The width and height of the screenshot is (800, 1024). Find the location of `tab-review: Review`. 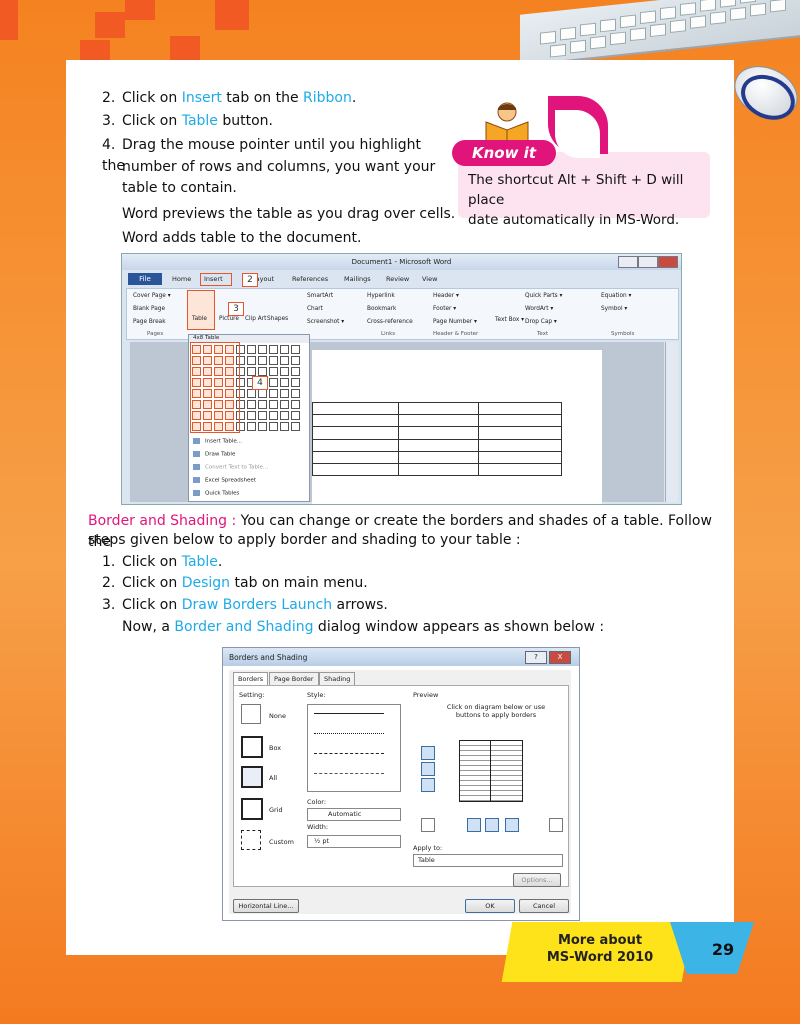

tab-review: Review is located at coordinates (397, 279).